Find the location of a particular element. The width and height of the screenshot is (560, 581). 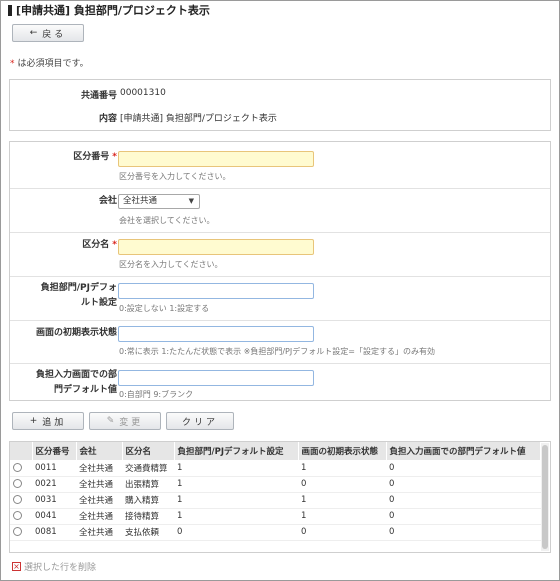

table-cell: 0041 is located at coordinates (54, 516).